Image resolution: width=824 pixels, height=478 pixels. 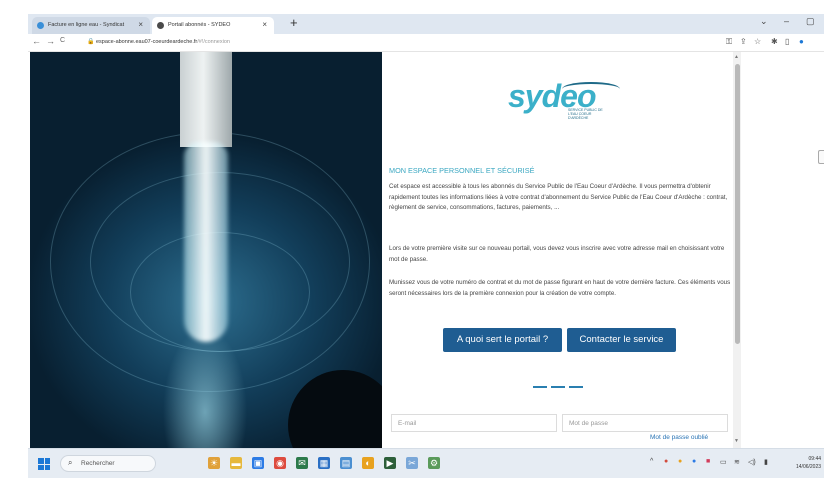 What do you see at coordinates (91, 42) in the screenshot?
I see `lock-icon: 🔒` at bounding box center [91, 42].